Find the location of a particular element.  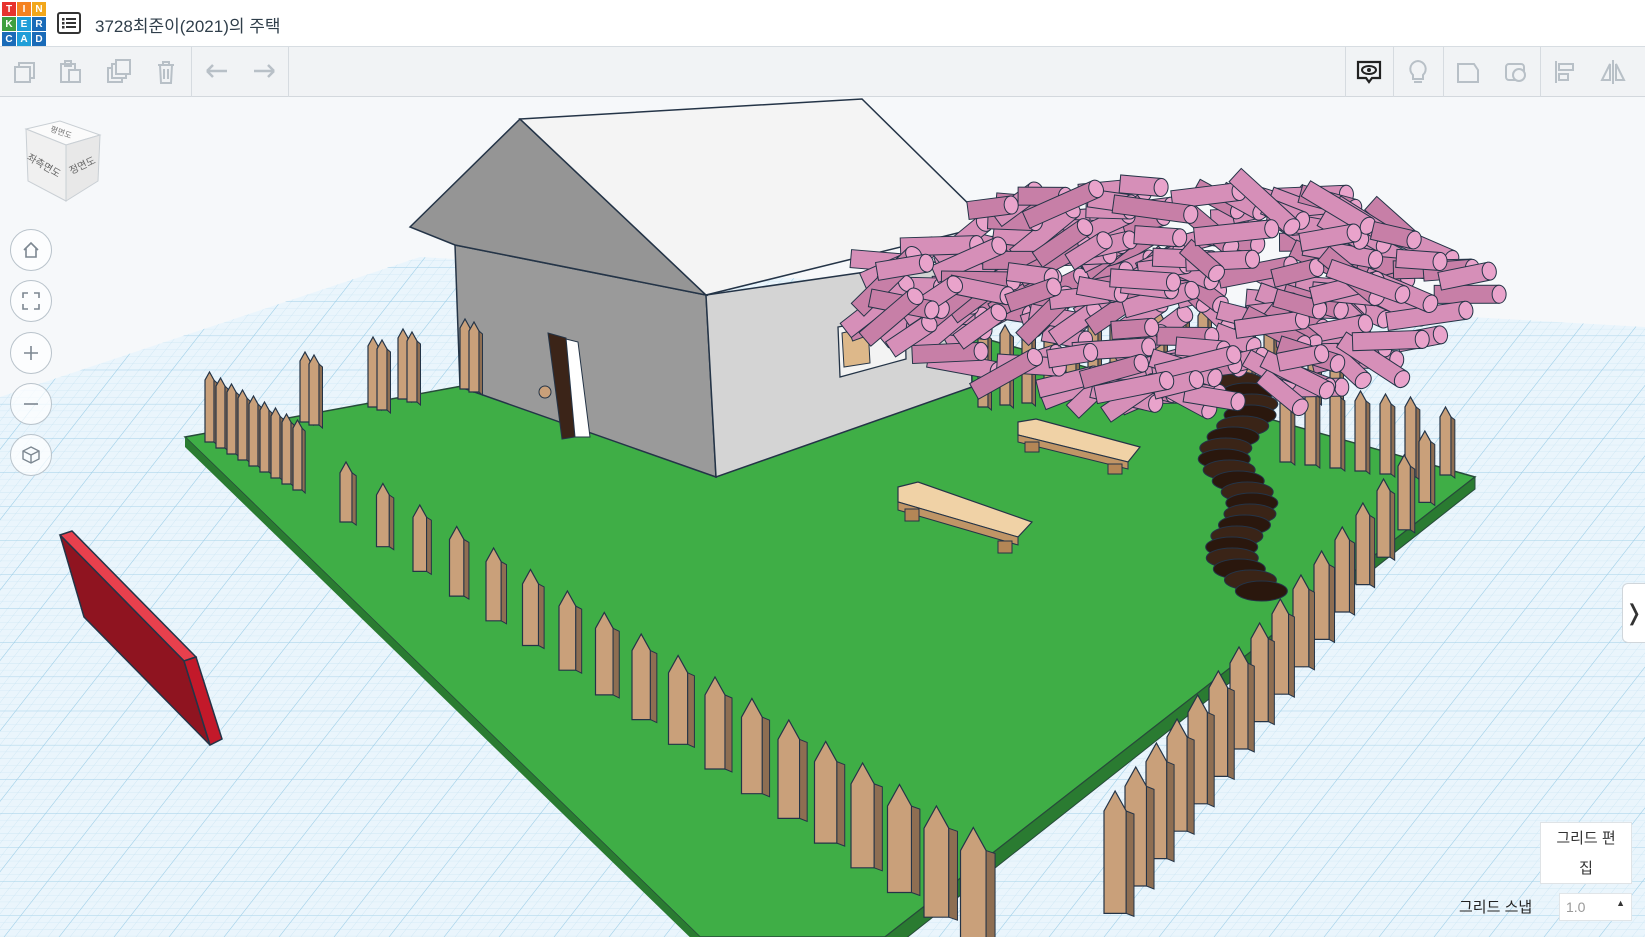

redo-button is located at coordinates (264, 72).